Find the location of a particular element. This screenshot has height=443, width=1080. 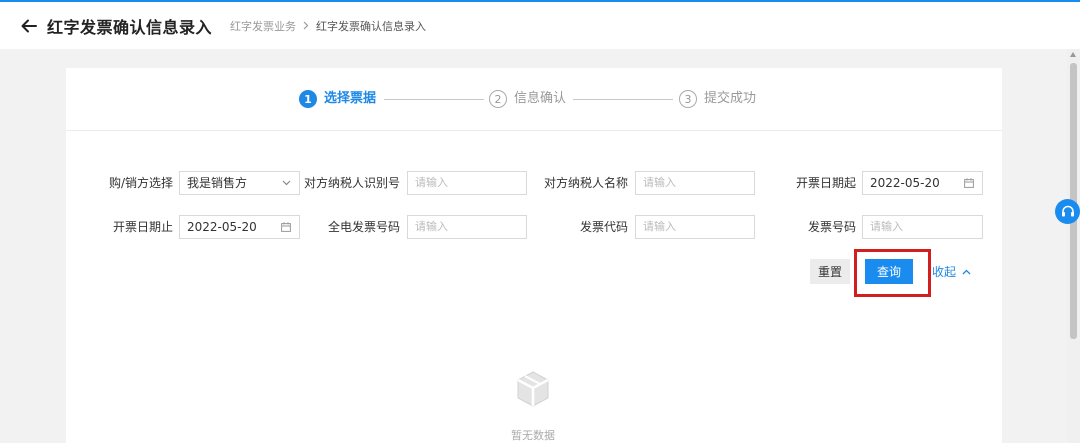

collapse-label: 收起 is located at coordinates (944, 272).